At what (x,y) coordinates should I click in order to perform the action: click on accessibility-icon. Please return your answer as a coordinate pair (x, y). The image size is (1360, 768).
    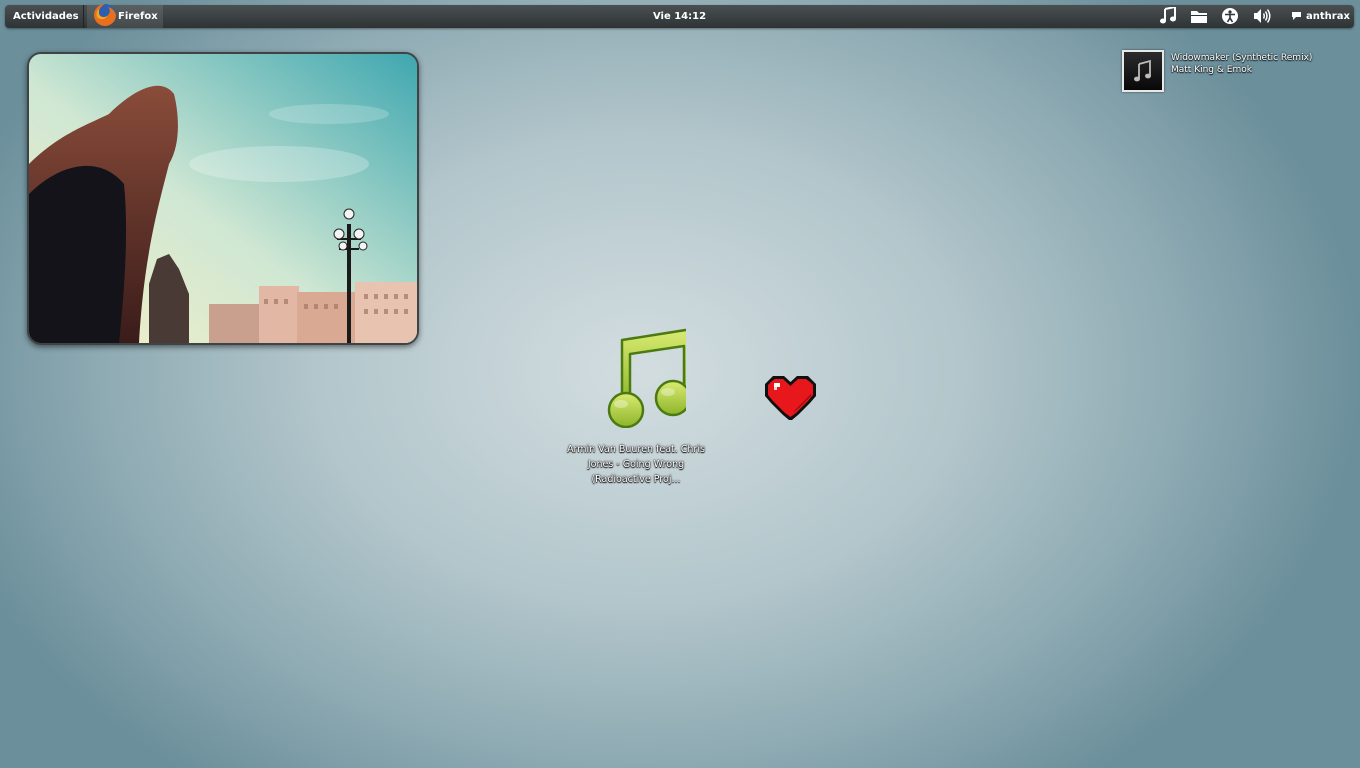
    Looking at the image, I should click on (1231, 17).